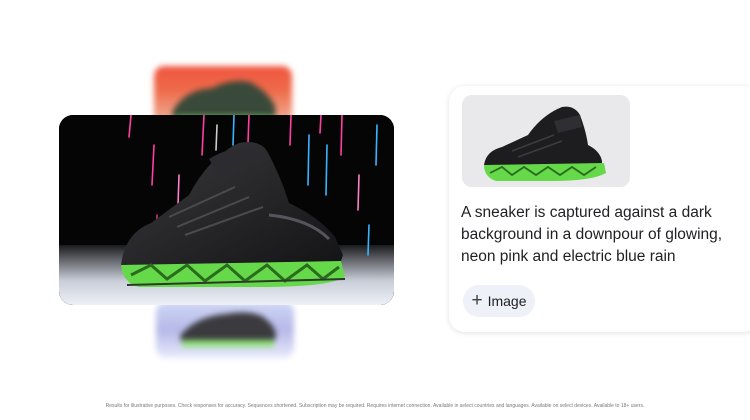  Describe the element at coordinates (546, 141) in the screenshot. I see `reference-image-thumbnail` at that location.